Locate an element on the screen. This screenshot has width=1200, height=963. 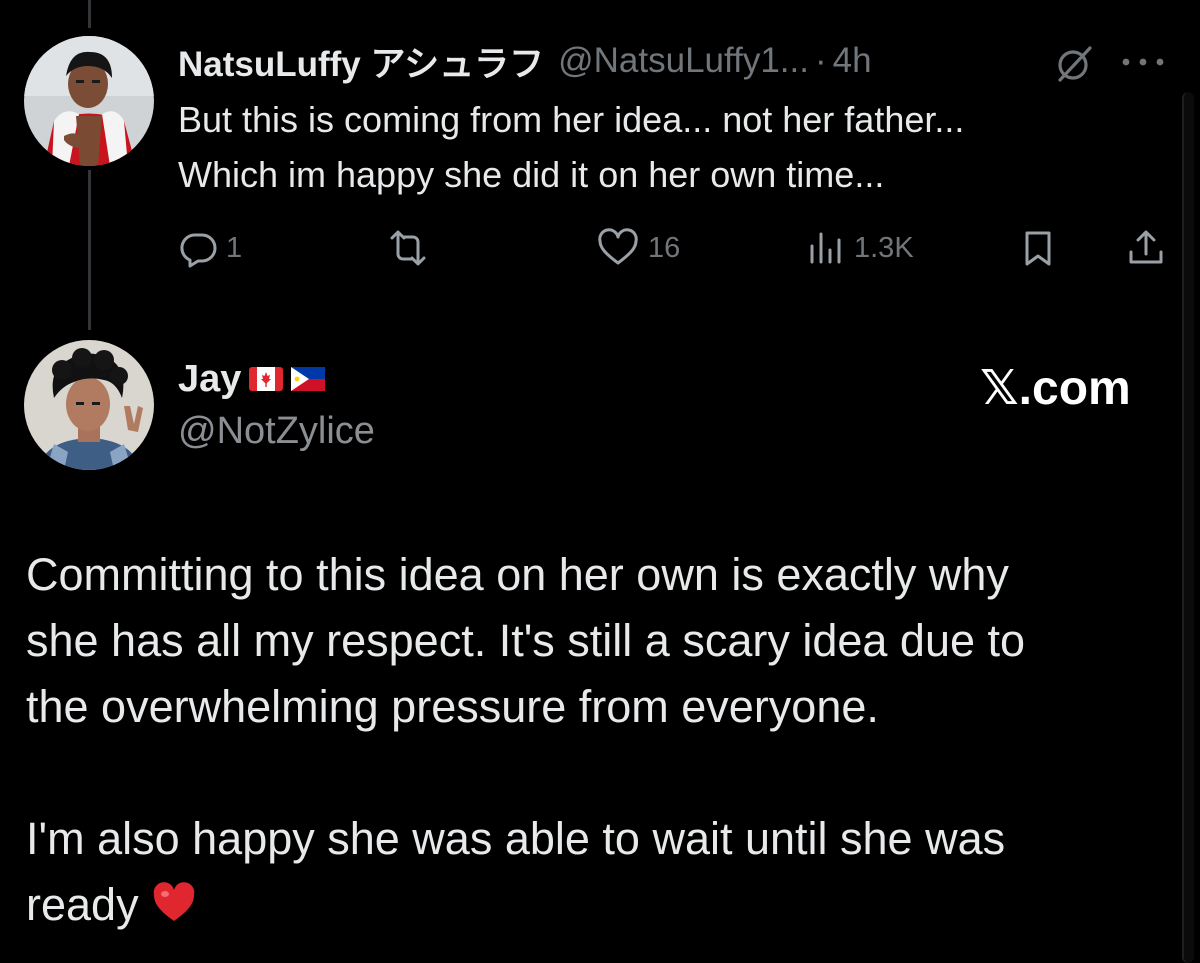
main-text-line: ready is located at coordinates (82, 904).